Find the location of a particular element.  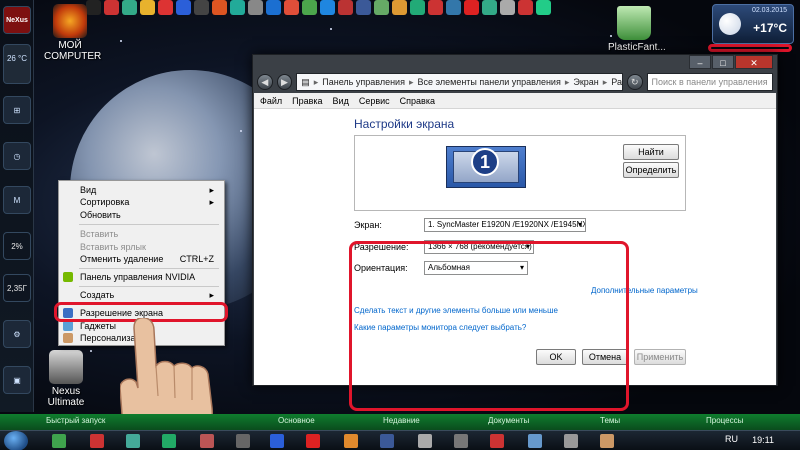

menu-file: Файл is located at coordinates (271, 101).